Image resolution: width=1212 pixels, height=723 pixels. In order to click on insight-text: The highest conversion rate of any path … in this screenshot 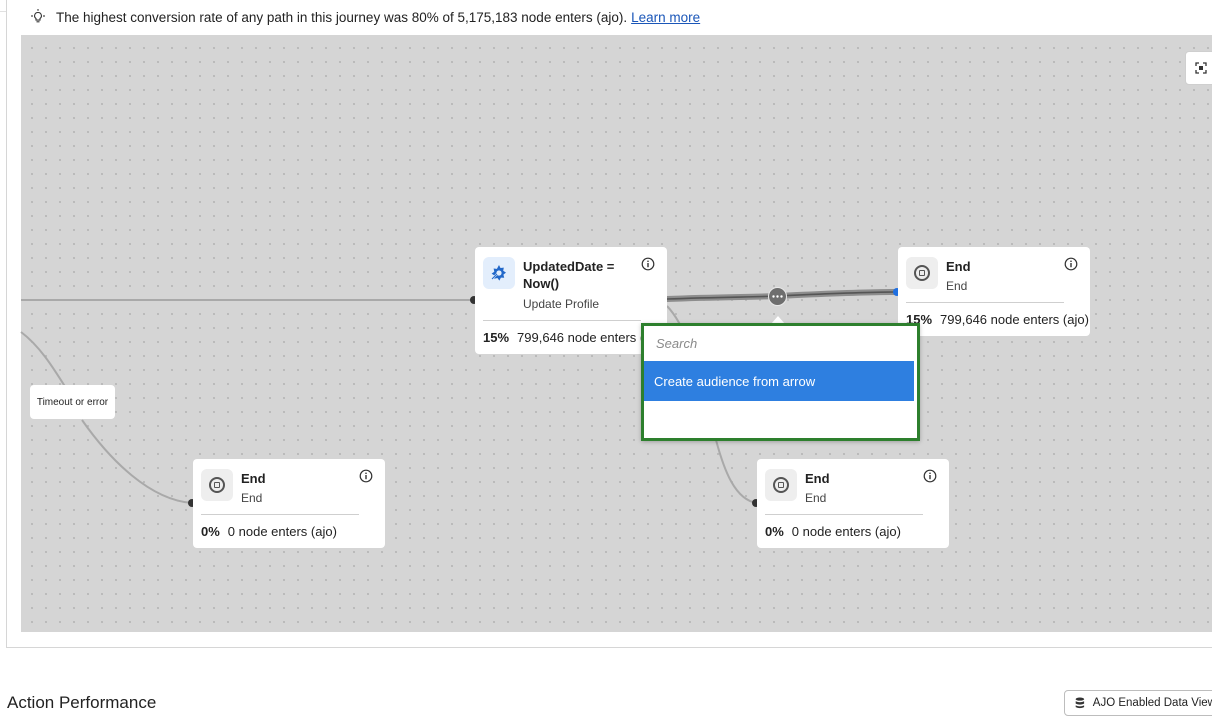, I will do `click(342, 17)`.